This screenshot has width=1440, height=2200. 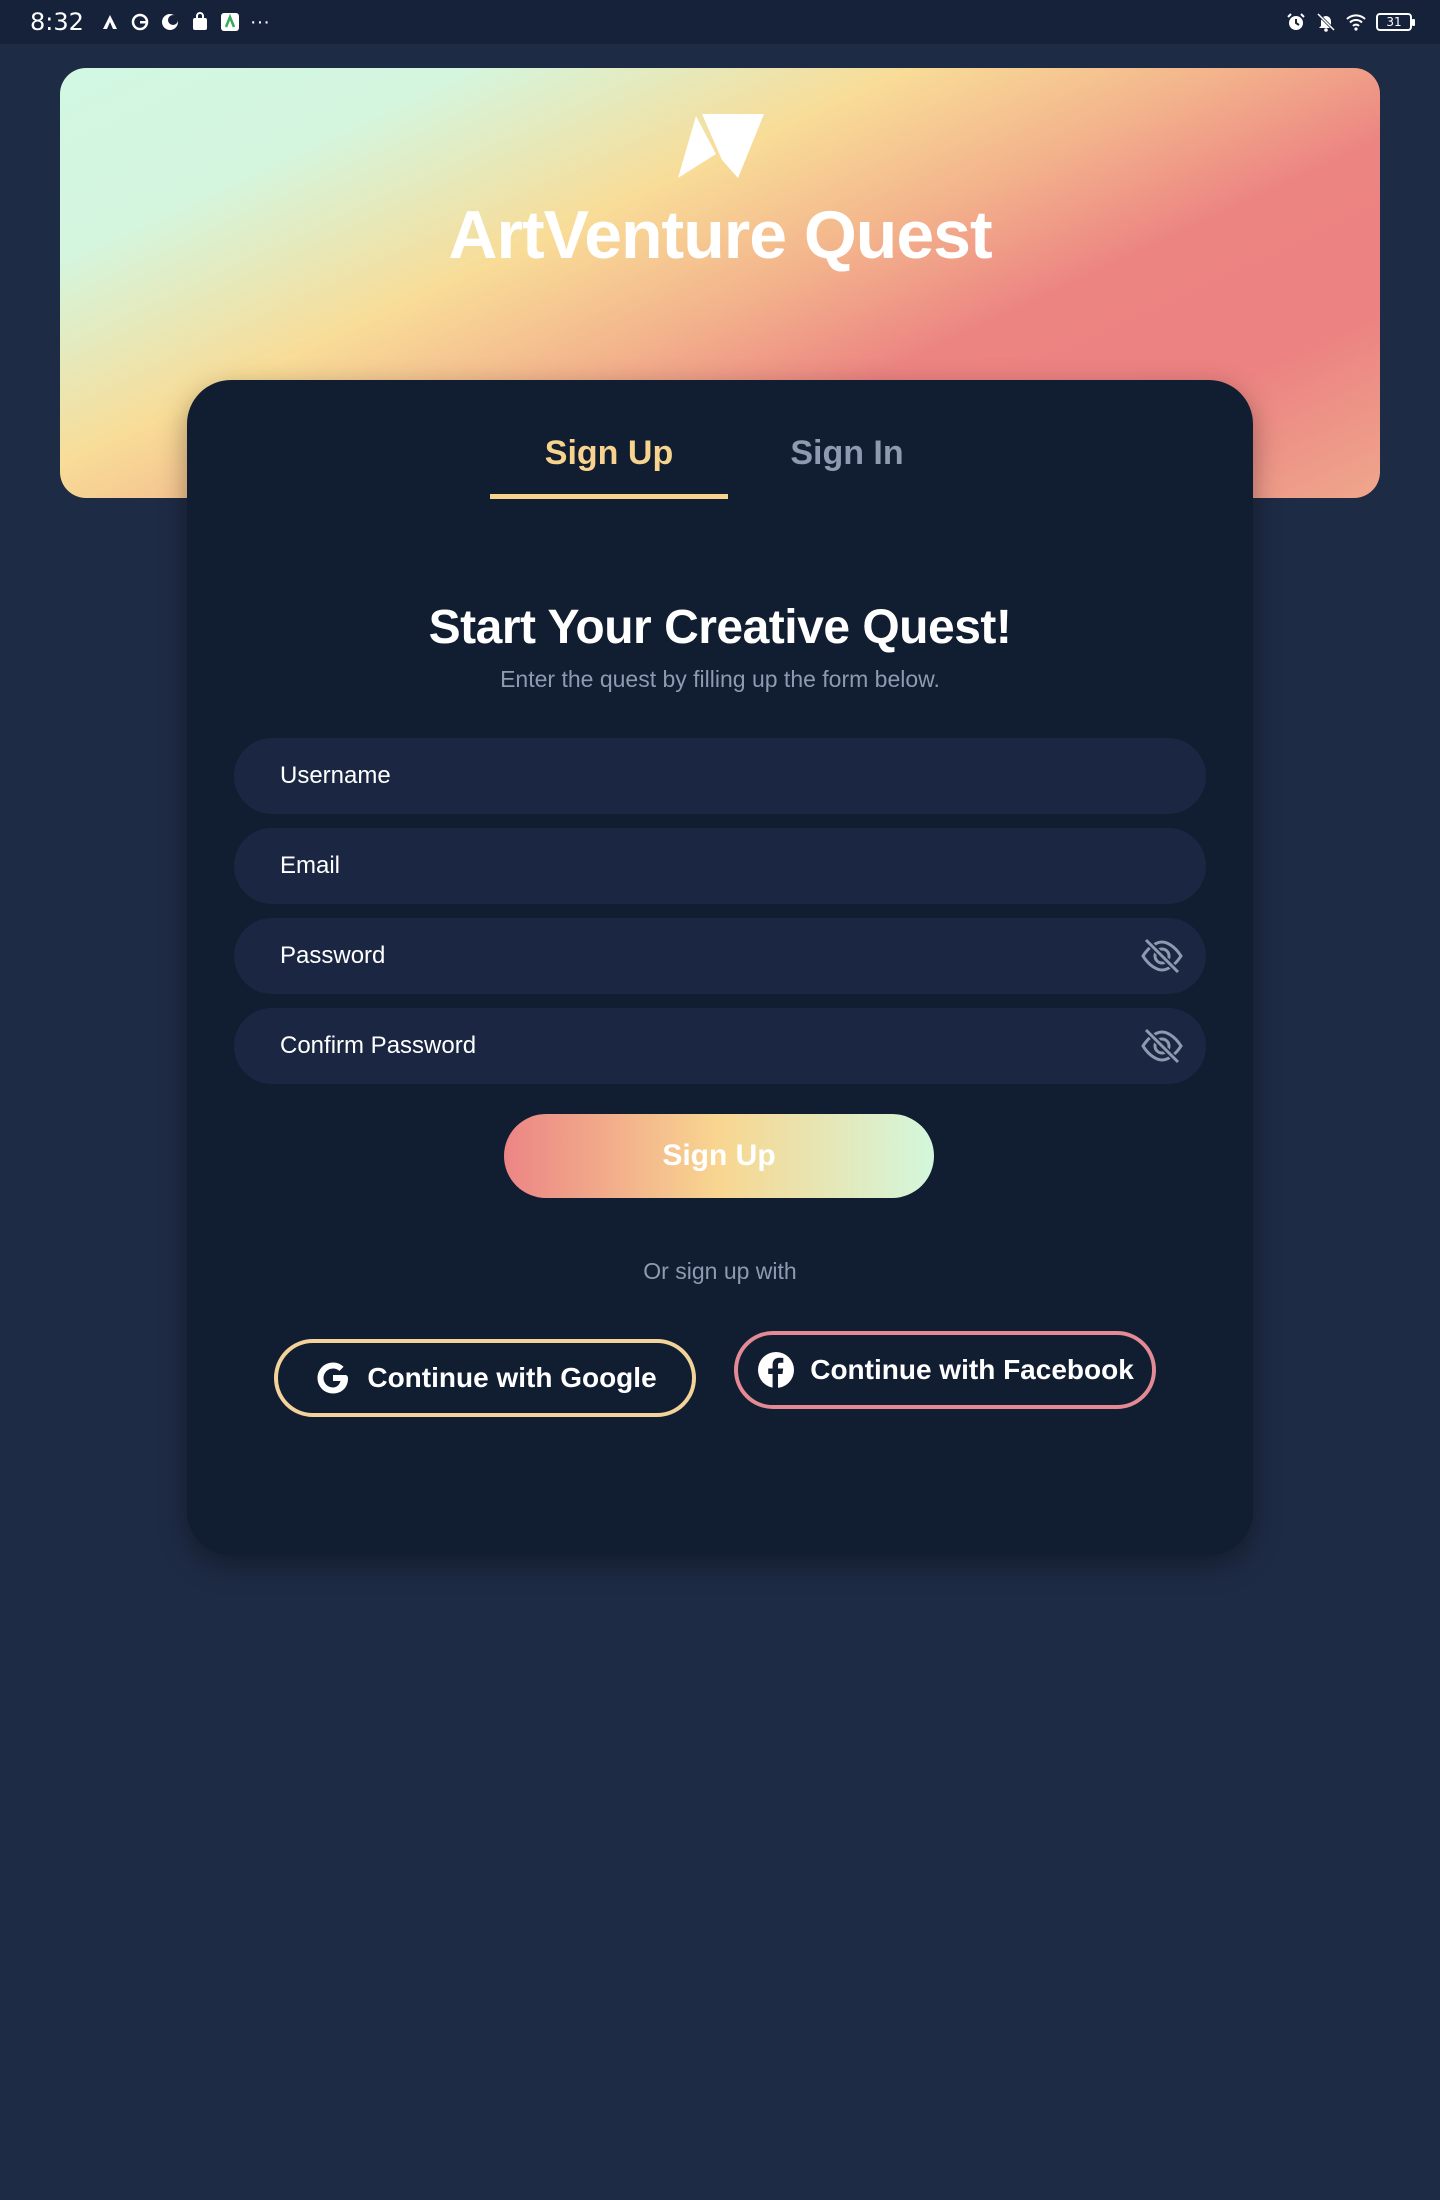 I want to click on username-placeholder: Username, so click(x=335, y=775).